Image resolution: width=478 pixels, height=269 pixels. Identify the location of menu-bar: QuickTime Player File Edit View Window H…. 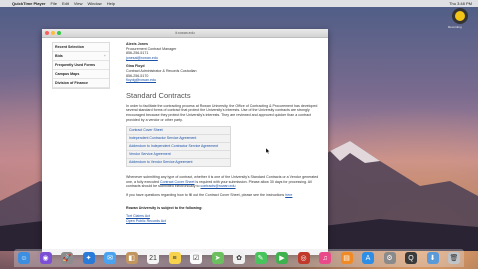
(239, 3).